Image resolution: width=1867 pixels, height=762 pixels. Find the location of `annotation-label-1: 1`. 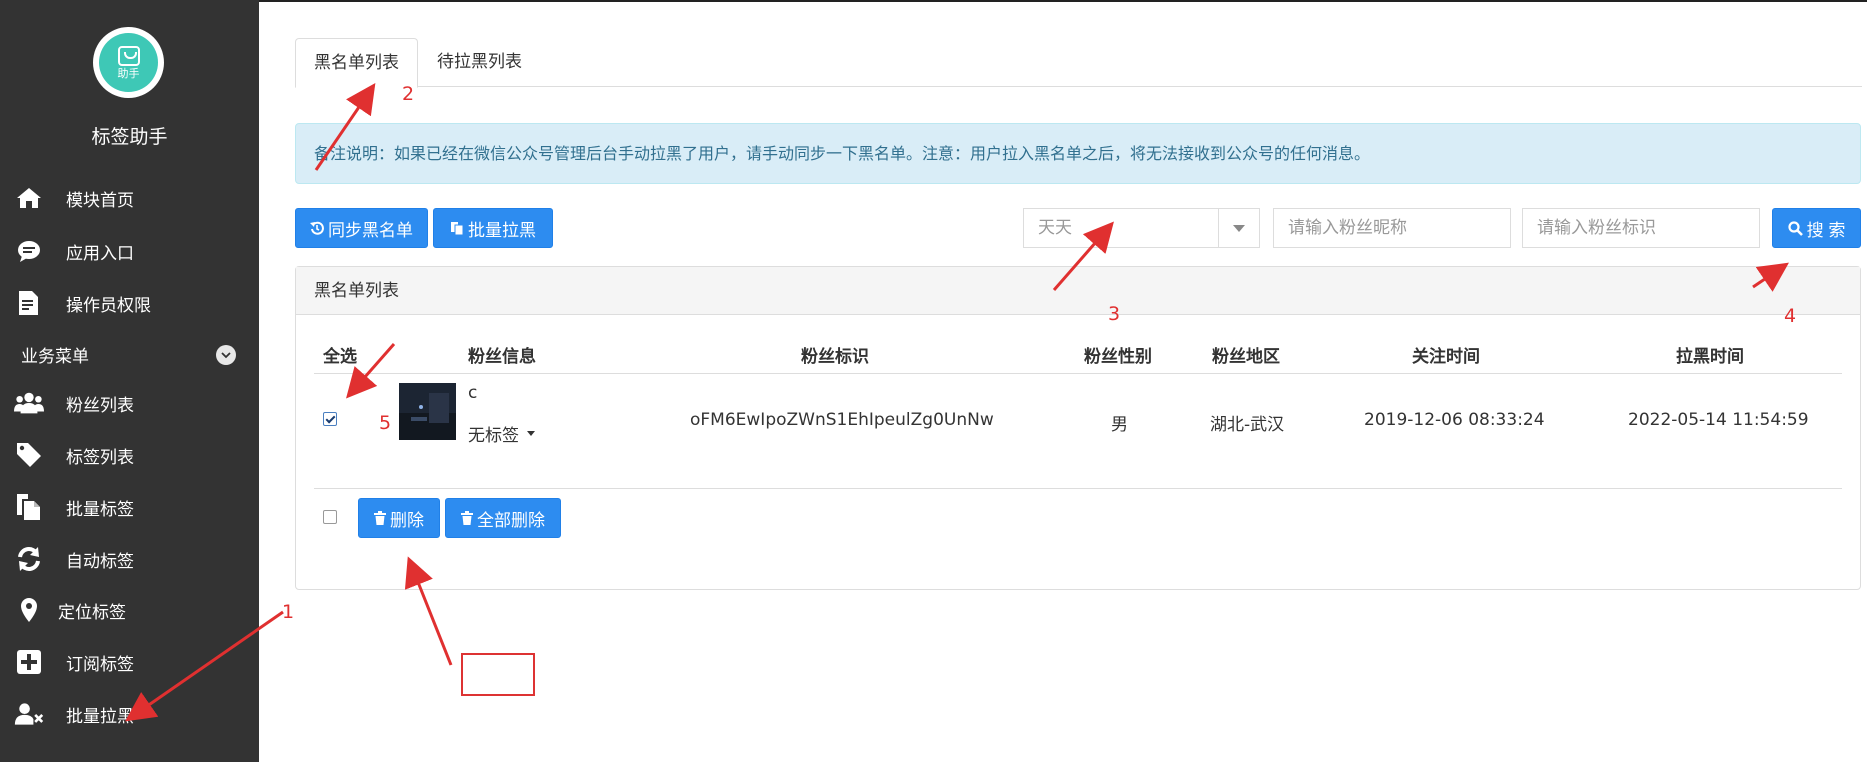

annotation-label-1: 1 is located at coordinates (288, 612).